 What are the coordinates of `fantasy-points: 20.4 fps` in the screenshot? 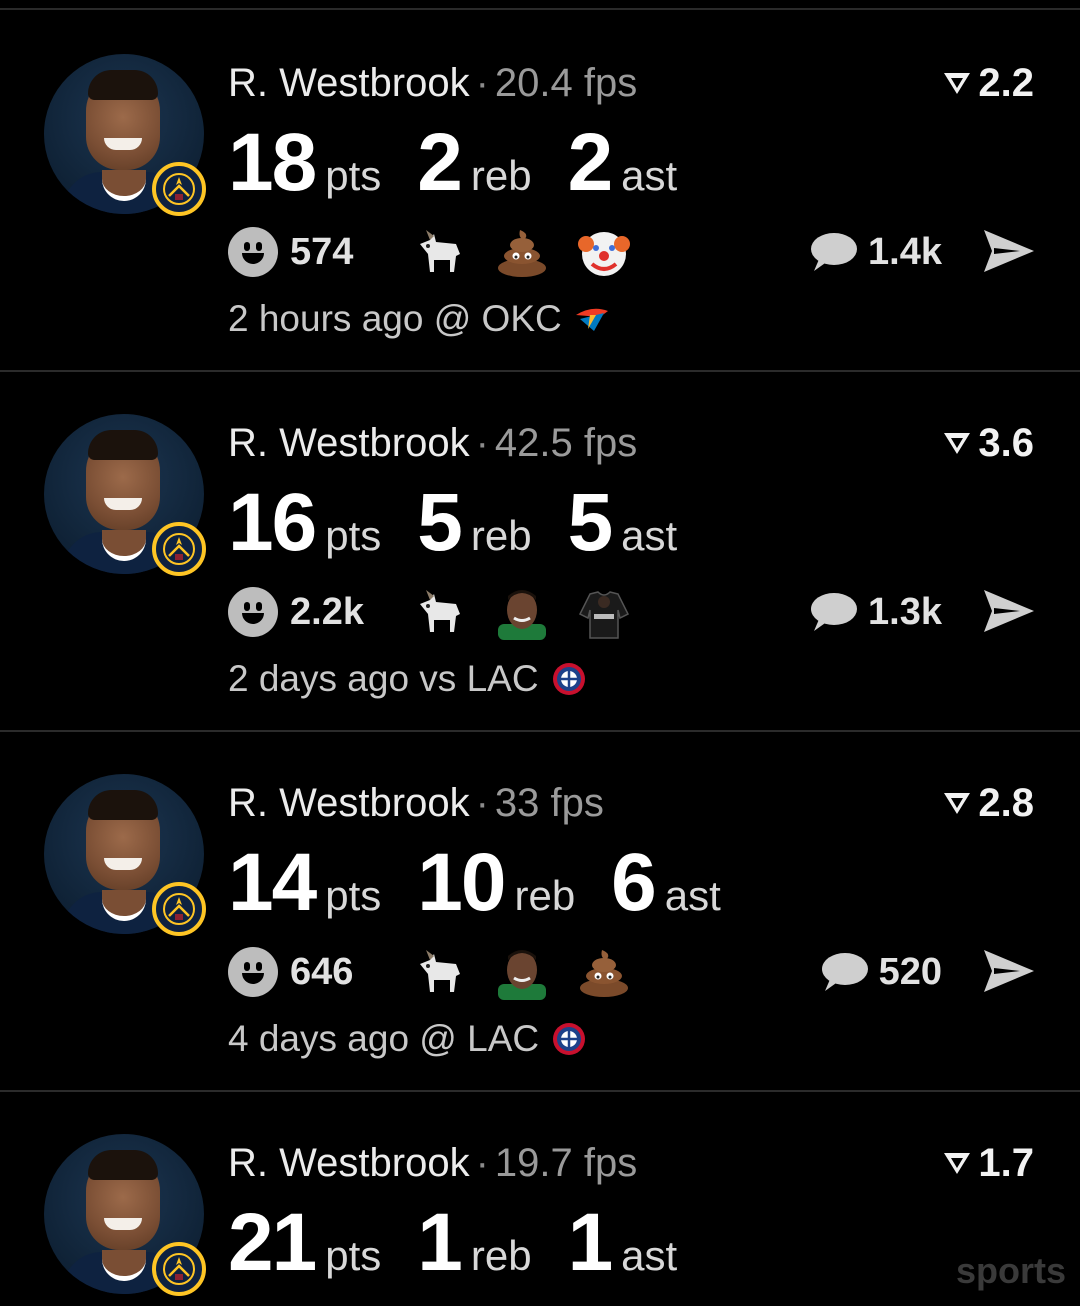 It's located at (566, 83).